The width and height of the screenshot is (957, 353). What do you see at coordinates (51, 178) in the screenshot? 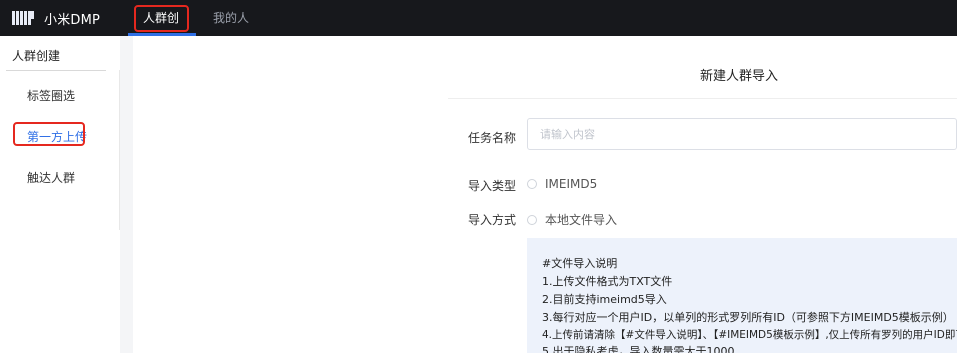
I see `sidebar-item-label: 触达人群` at bounding box center [51, 178].